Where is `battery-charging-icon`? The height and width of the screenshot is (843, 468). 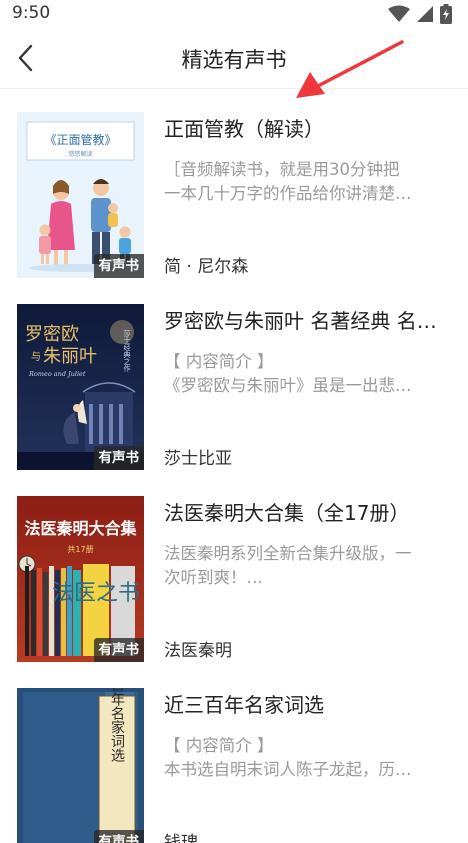
battery-charging-icon is located at coordinates (446, 14).